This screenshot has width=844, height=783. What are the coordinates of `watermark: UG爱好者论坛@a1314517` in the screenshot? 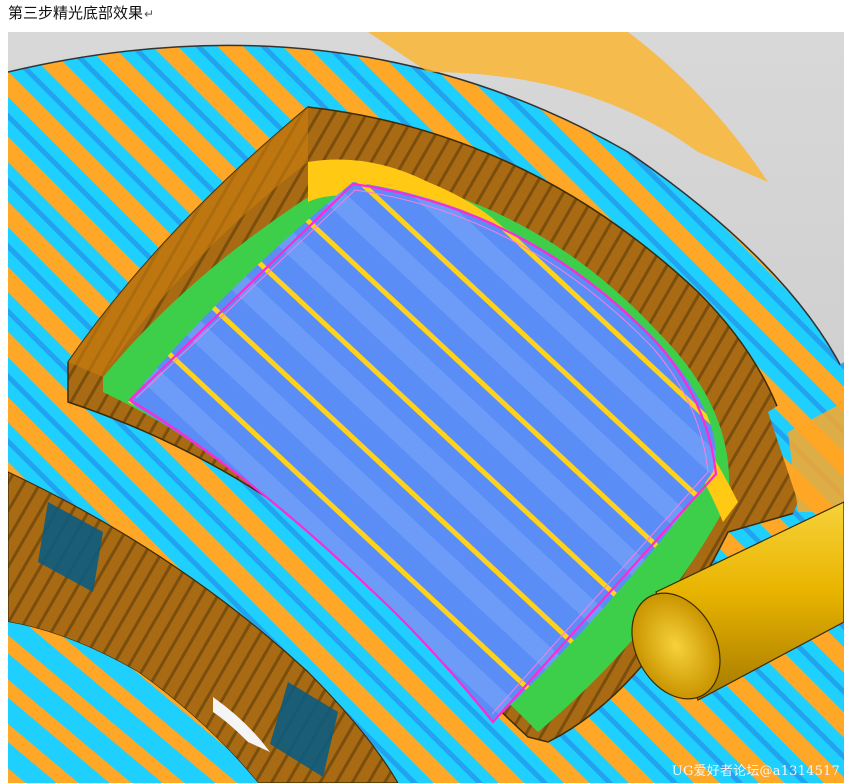 It's located at (755, 771).